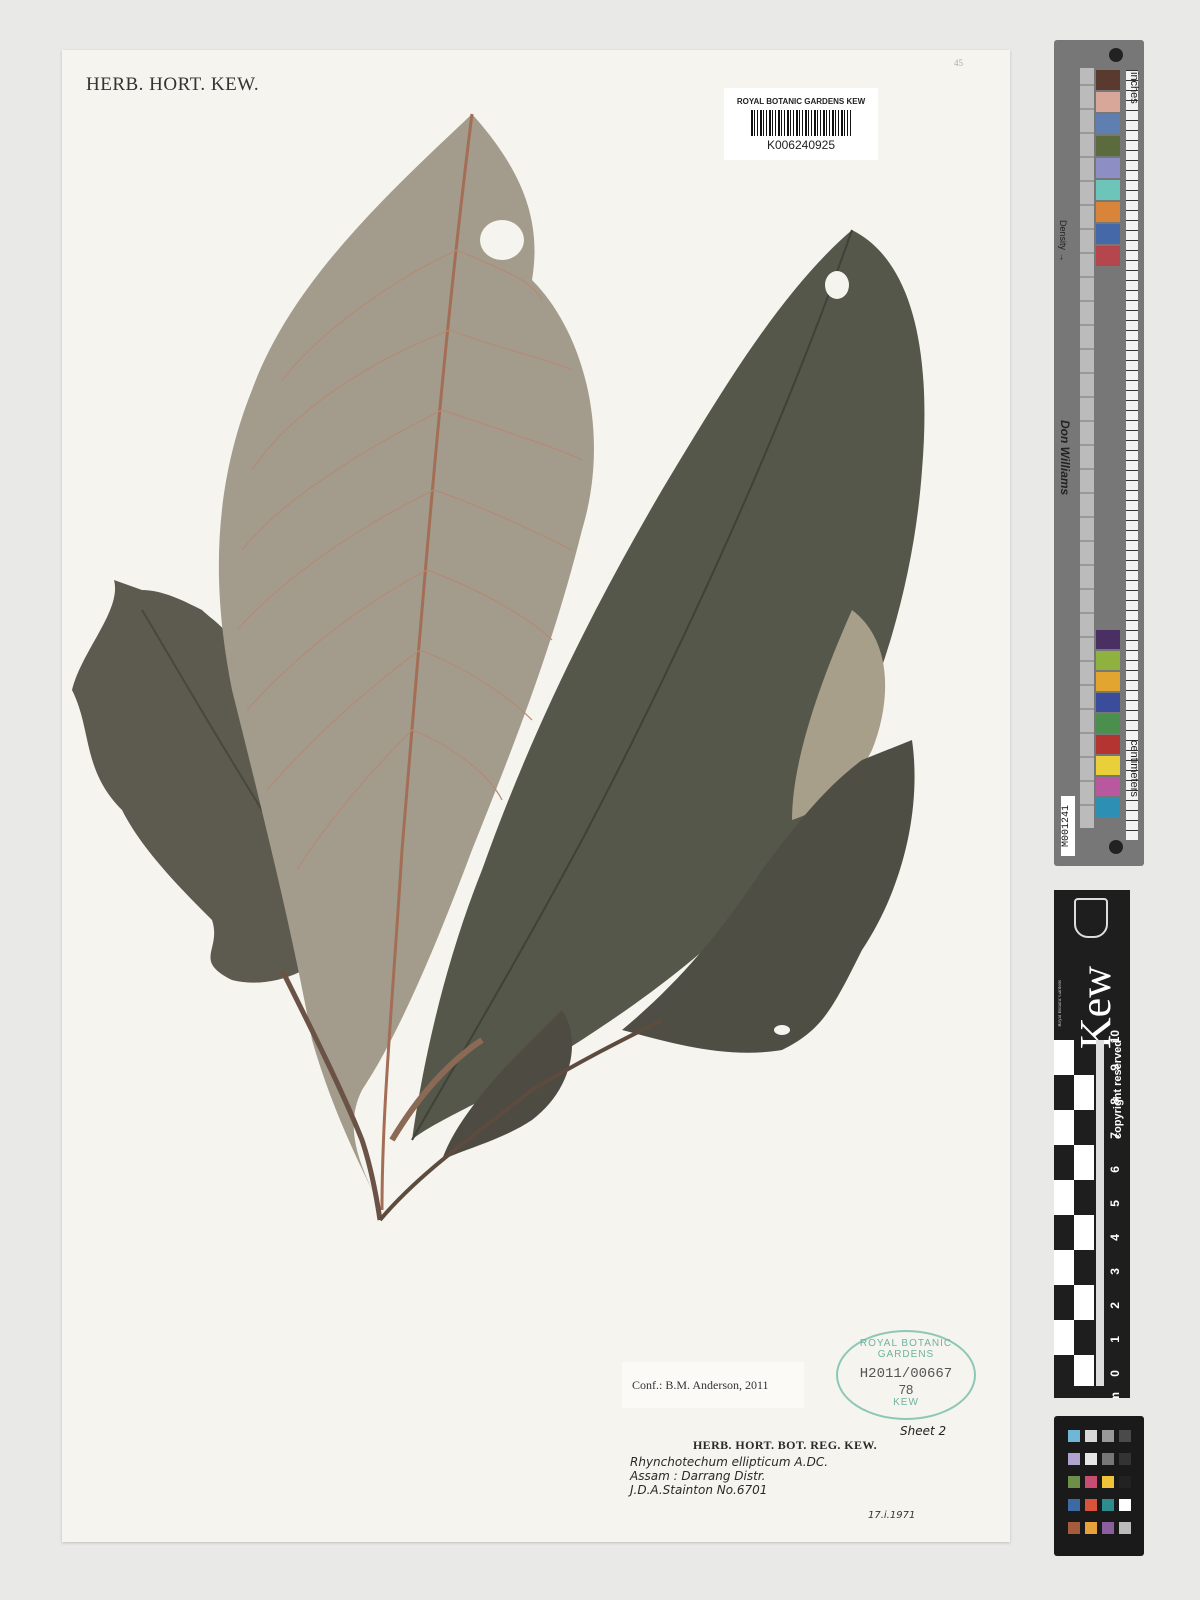 This screenshot has height=1600, width=1200. What do you see at coordinates (906, 1402) in the screenshot?
I see `stamp-bottom-text: KEW` at bounding box center [906, 1402].